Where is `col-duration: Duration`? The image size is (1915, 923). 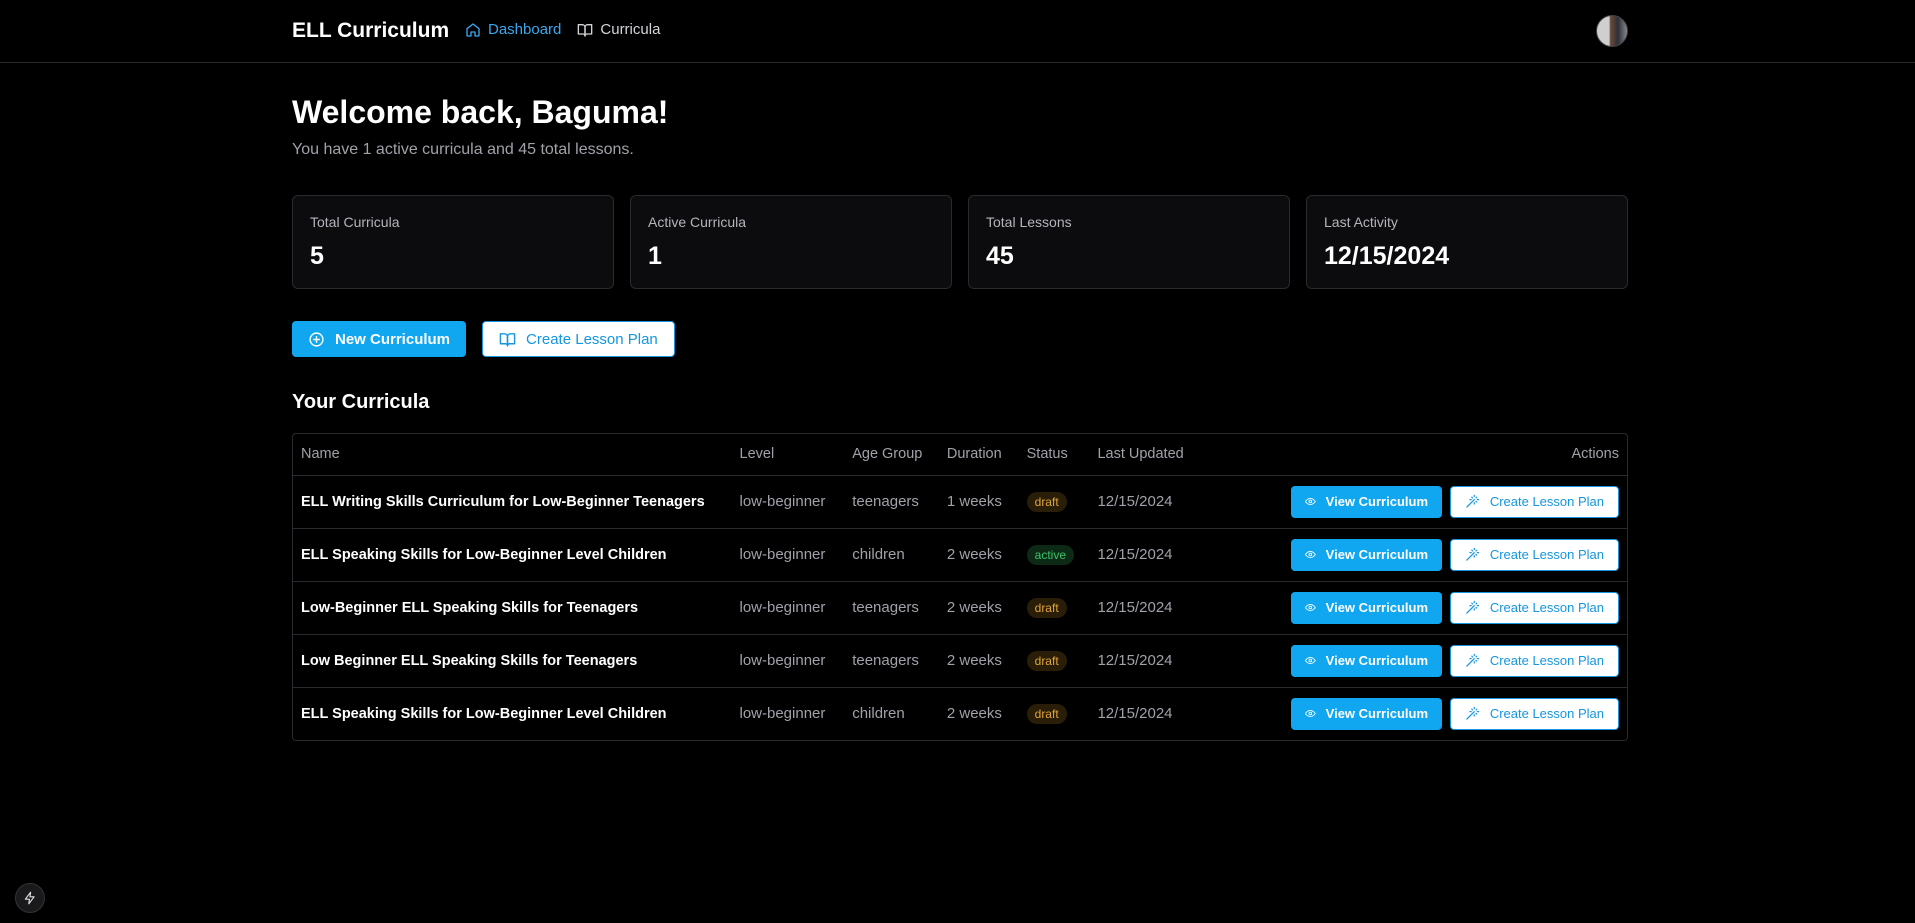
col-duration: Duration is located at coordinates (974, 454).